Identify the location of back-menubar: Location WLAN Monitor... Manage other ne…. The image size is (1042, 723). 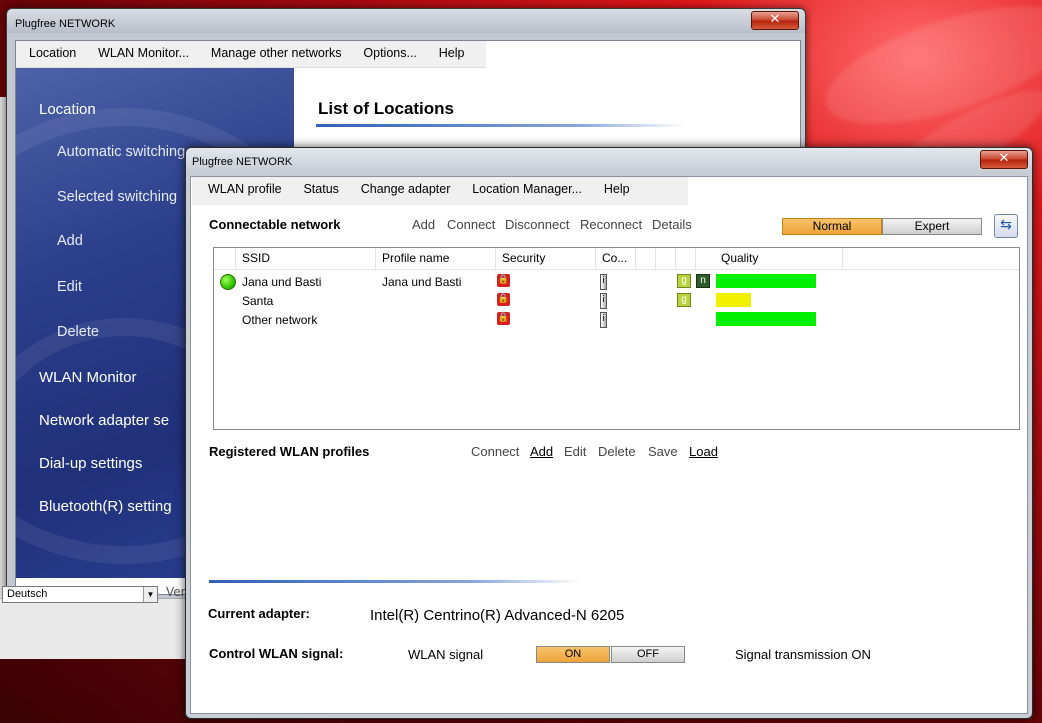
(251, 54).